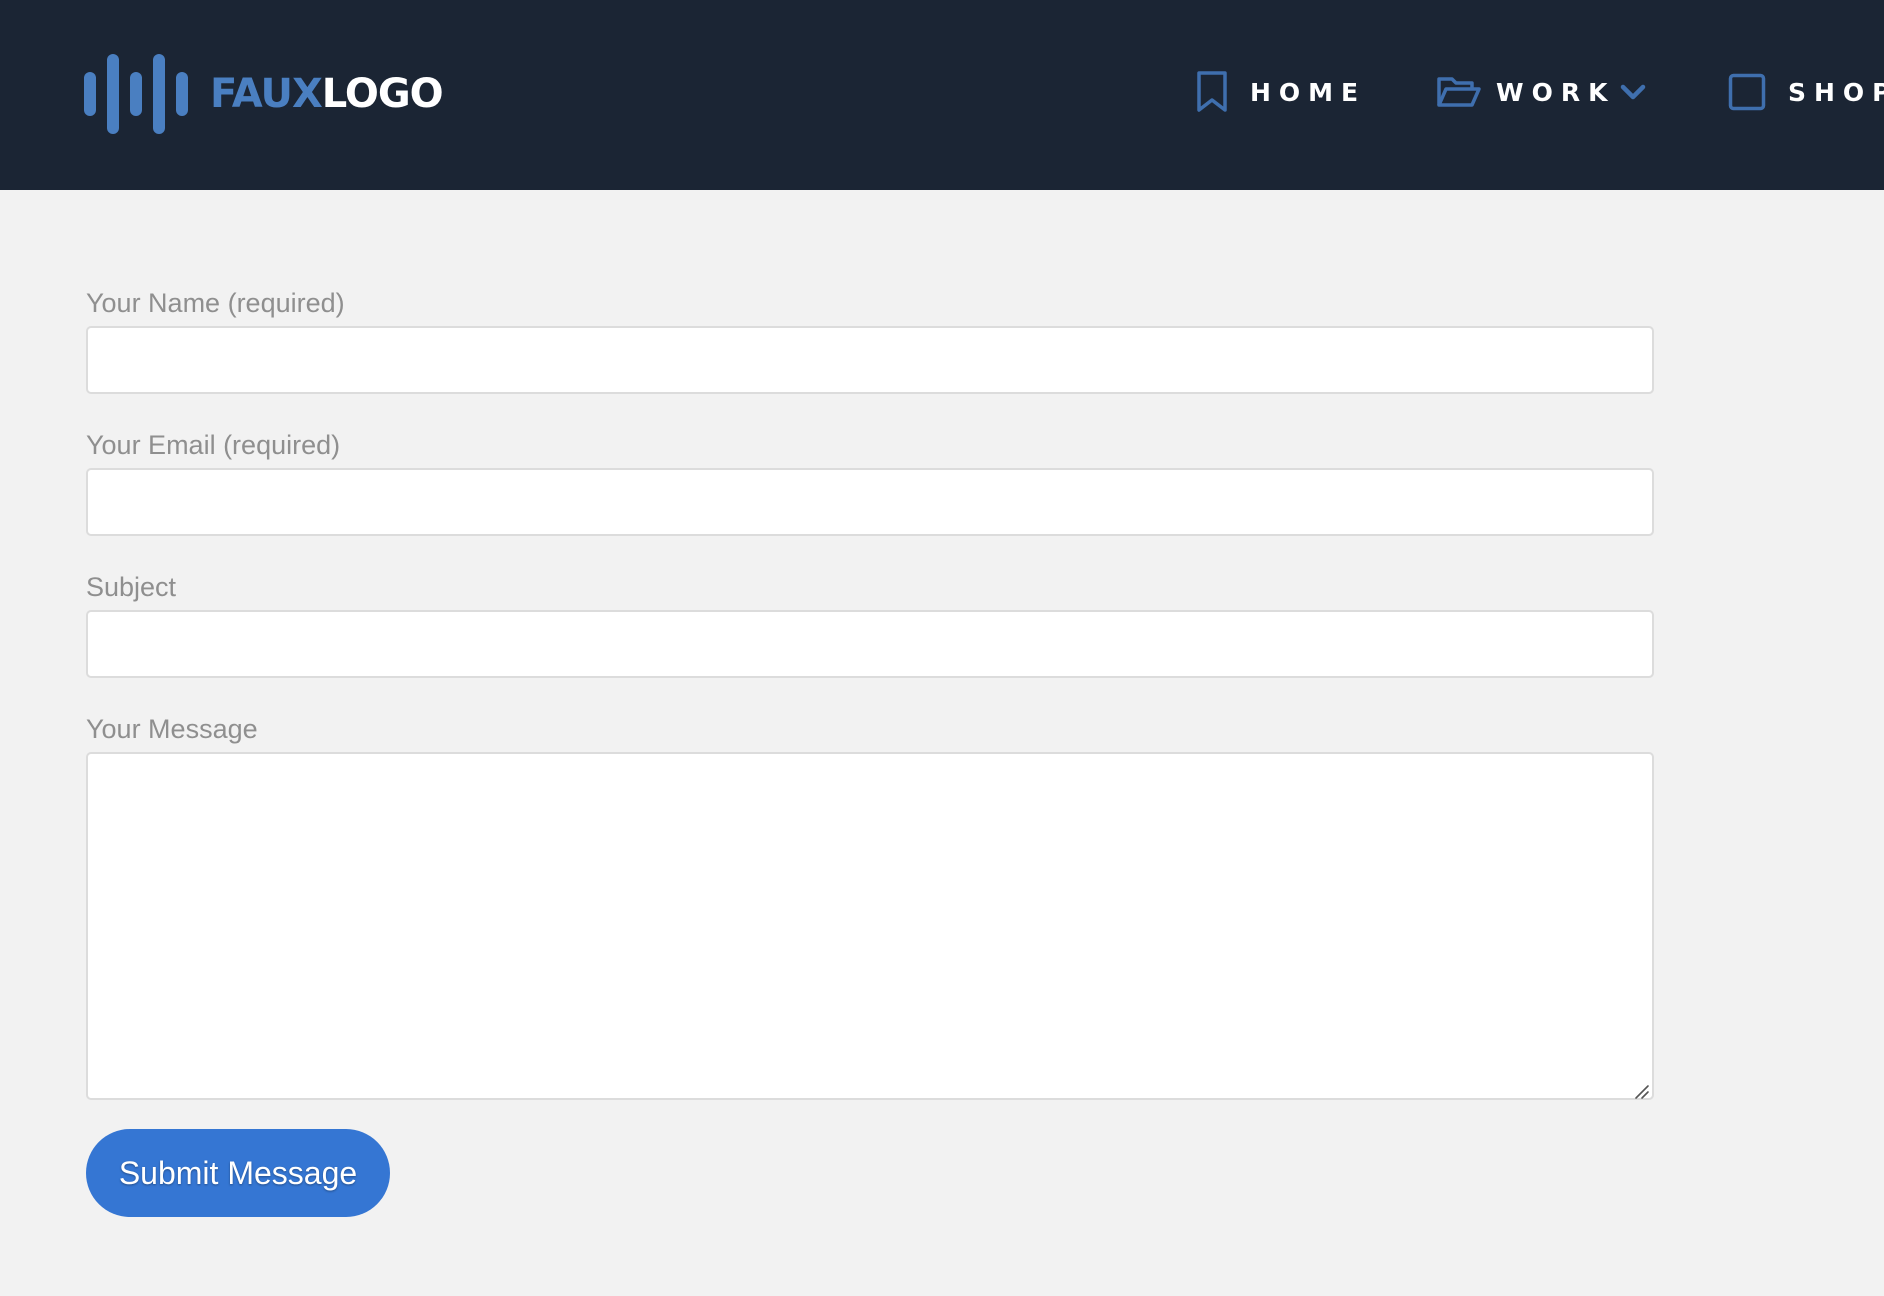 The height and width of the screenshot is (1296, 1884). I want to click on nav-item-shop: SHOP, so click(1806, 92).